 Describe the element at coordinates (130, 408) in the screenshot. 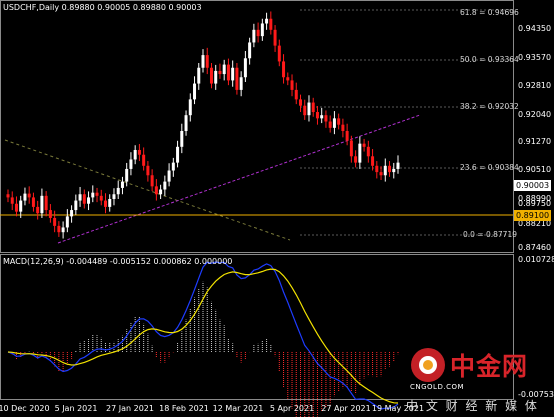

I see `date-label: 27 Jan 2021` at that location.